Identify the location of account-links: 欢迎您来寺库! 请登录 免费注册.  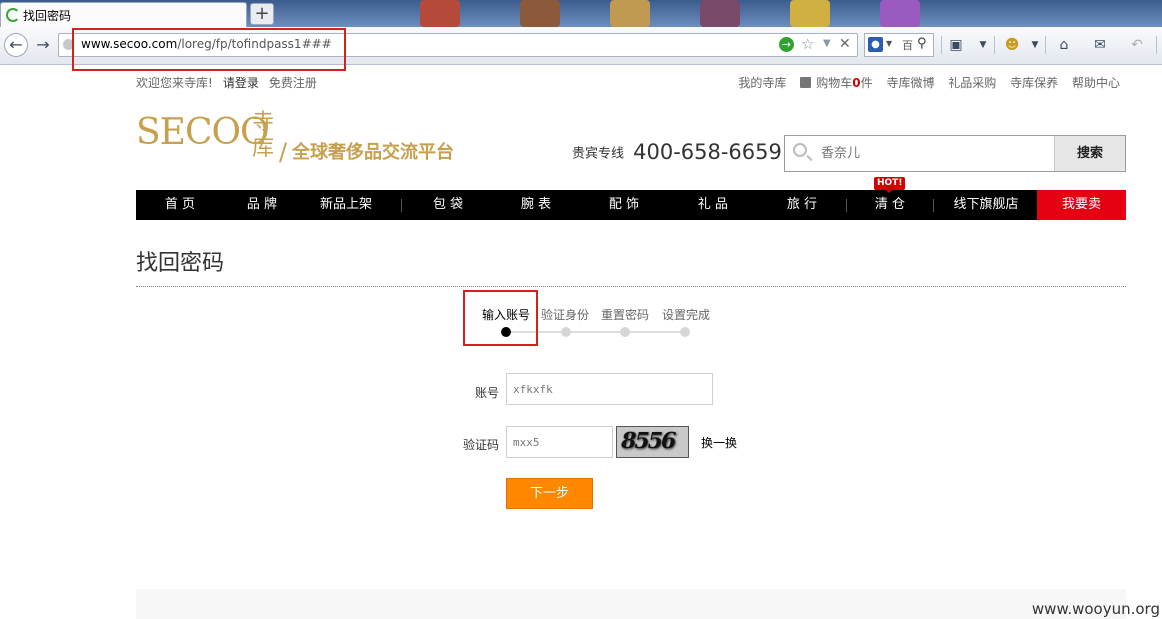
(231, 82).